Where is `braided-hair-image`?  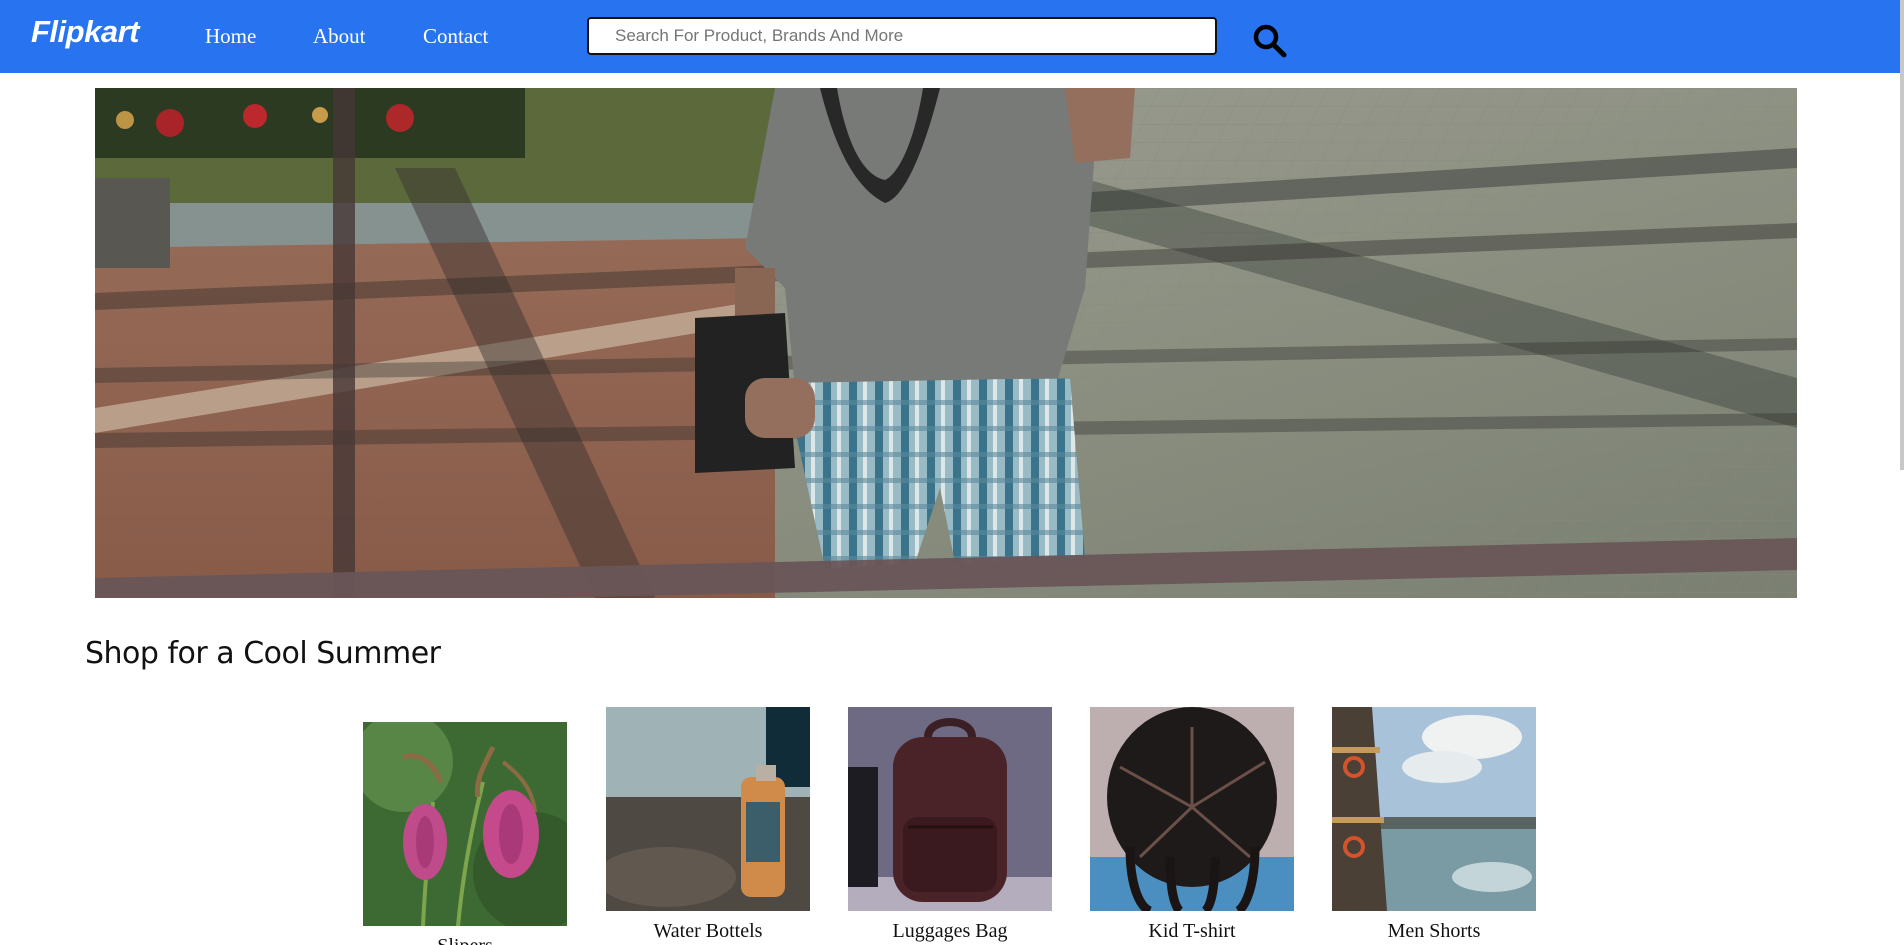 braided-hair-image is located at coordinates (1192, 809).